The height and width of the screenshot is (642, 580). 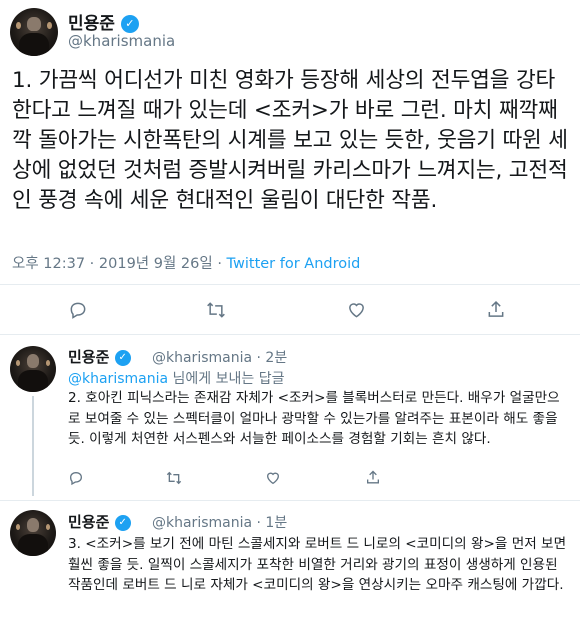 What do you see at coordinates (121, 41) in the screenshot?
I see `author-handle: @kharismania` at bounding box center [121, 41].